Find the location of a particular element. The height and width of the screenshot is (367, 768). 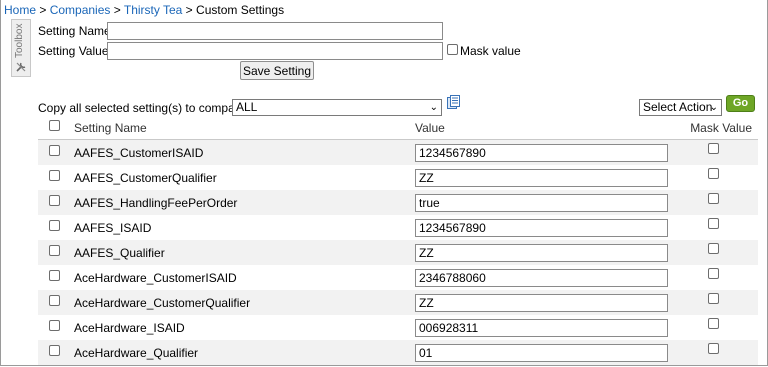

company-select-value: ALL is located at coordinates (247, 107).